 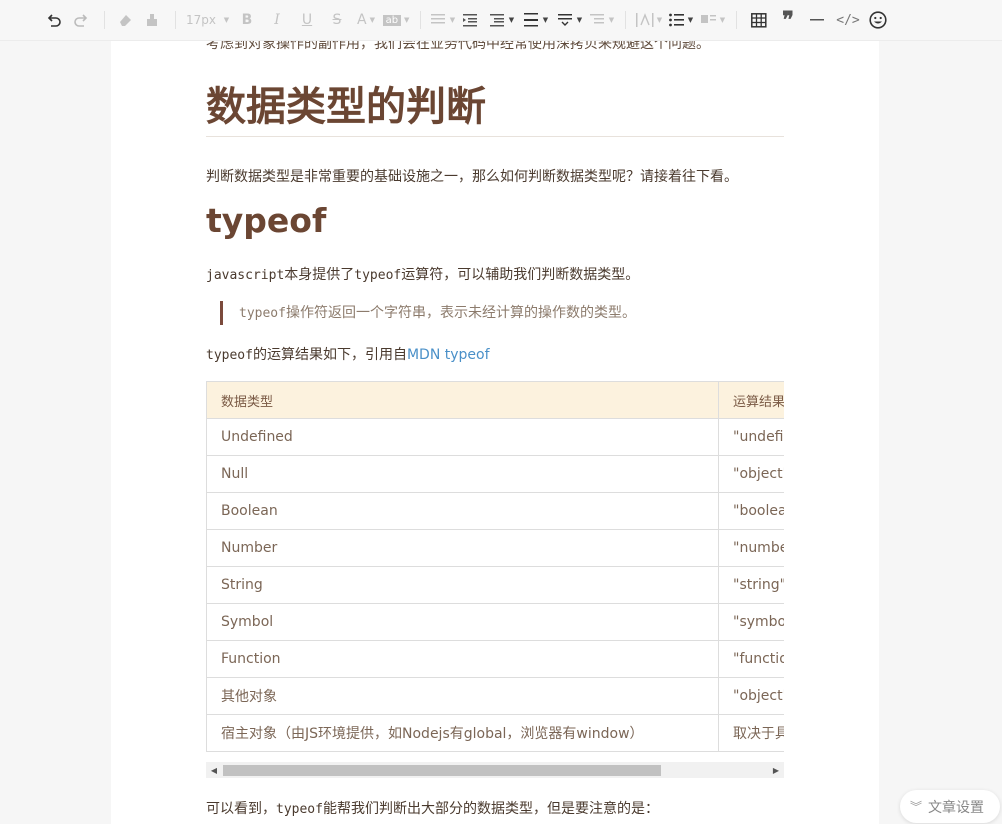 I want to click on line-height-icon: ▼, so click(x=536, y=20).